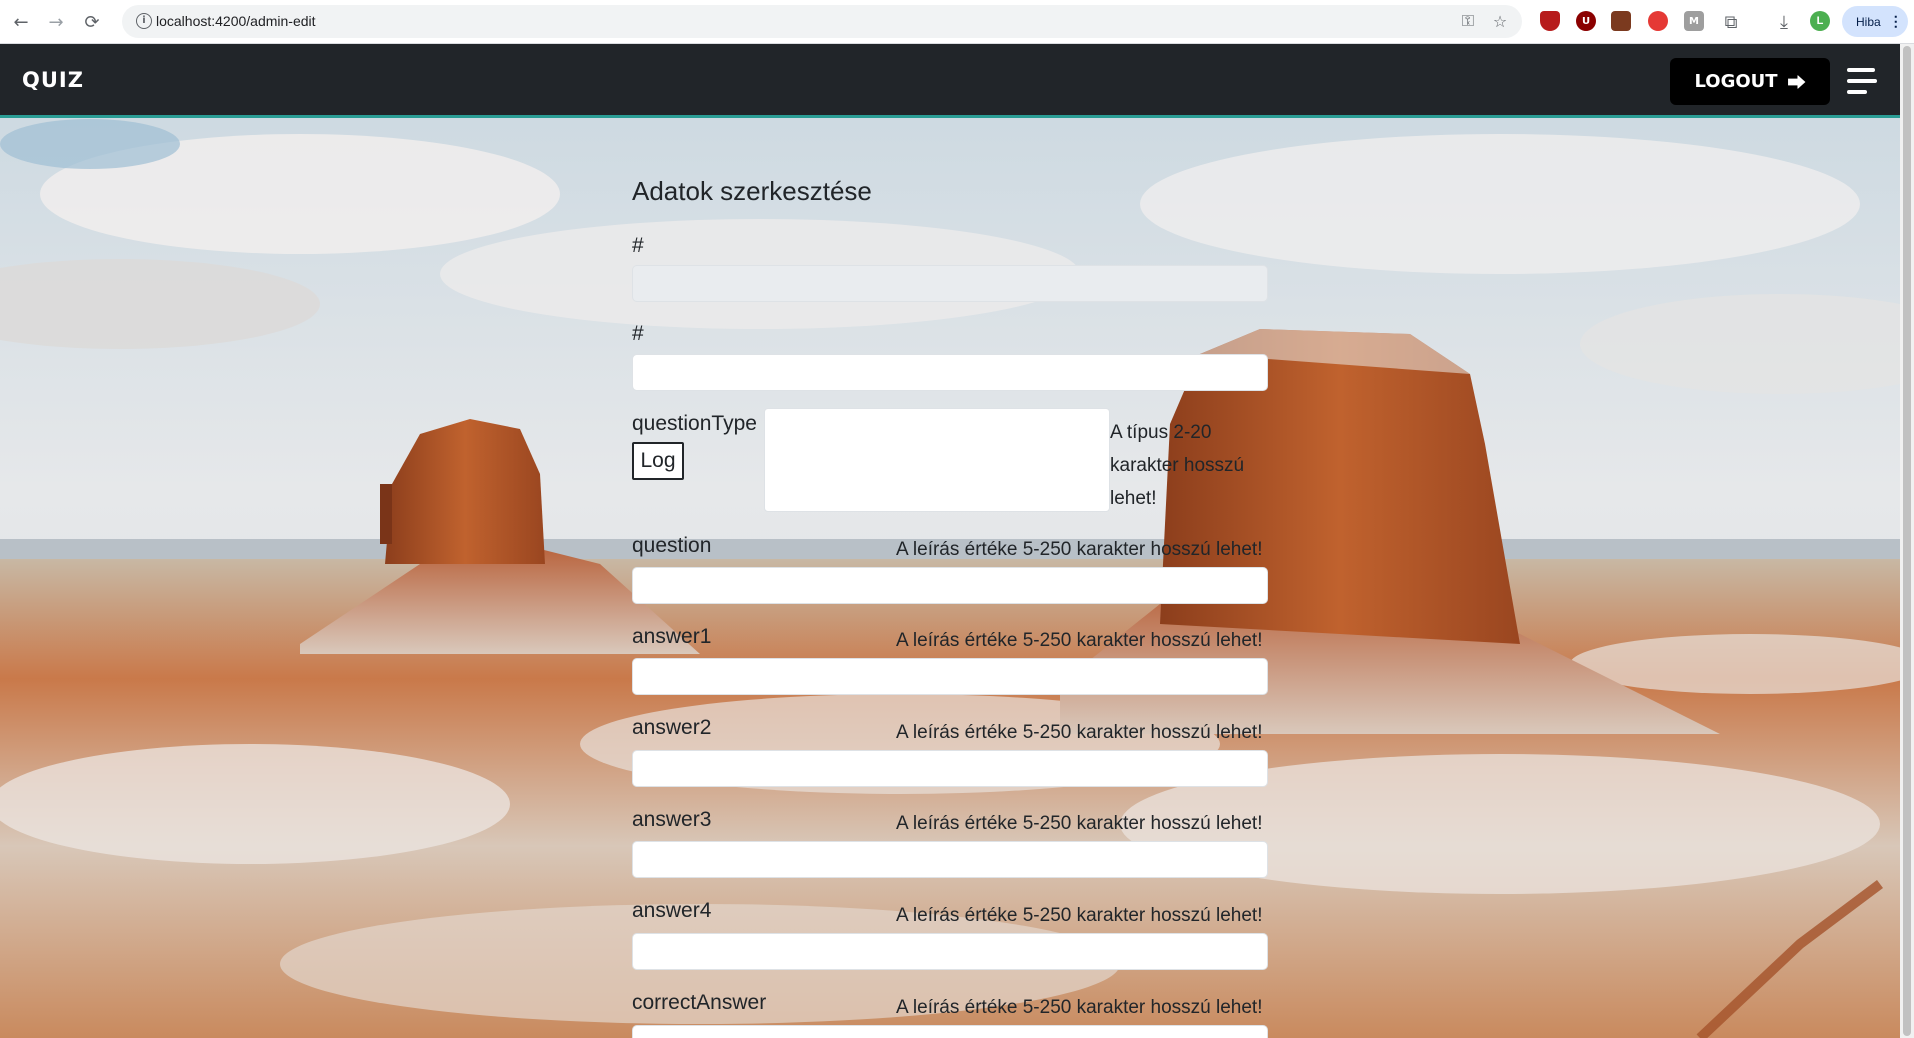 The image size is (1914, 1038). I want to click on id-input, so click(950, 283).